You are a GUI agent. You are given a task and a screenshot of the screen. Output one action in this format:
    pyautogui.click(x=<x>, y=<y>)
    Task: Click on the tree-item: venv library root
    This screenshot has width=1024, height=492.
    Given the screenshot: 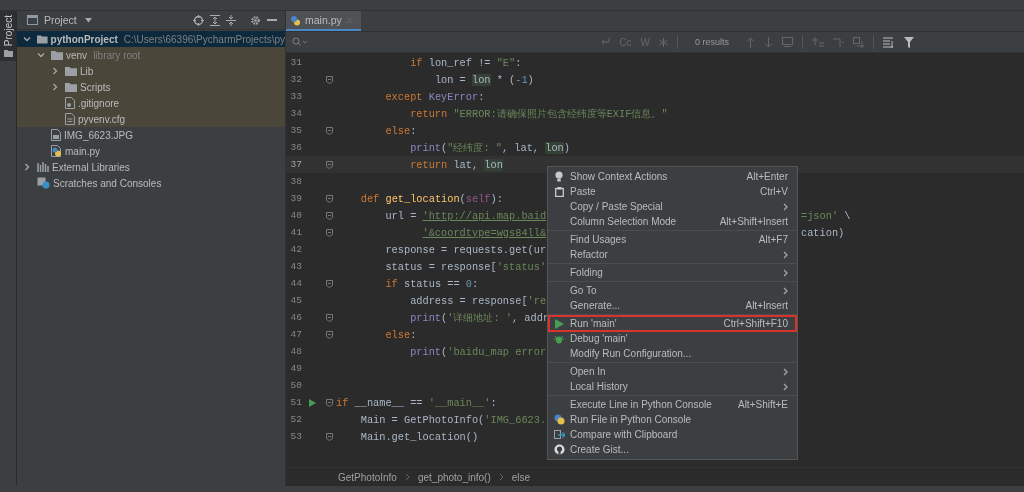 What is the action you would take?
    pyautogui.click(x=151, y=55)
    